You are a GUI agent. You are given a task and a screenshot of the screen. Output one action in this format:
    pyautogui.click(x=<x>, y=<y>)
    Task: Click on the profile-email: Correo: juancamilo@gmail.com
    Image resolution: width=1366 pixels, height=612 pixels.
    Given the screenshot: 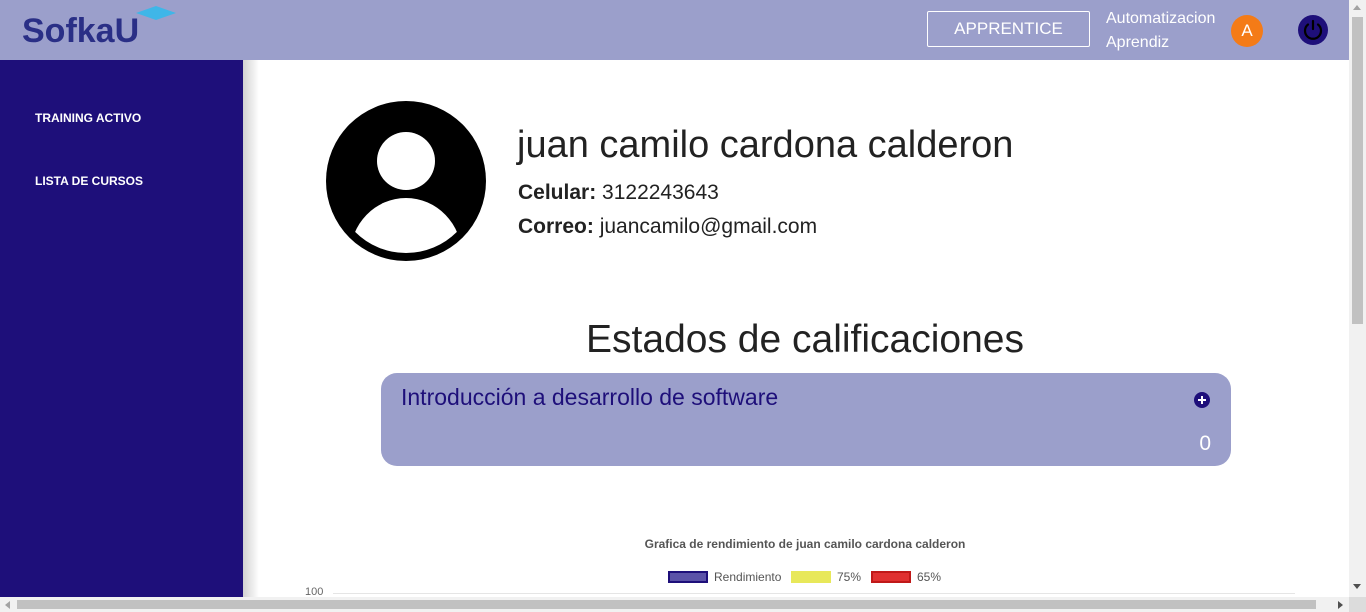 What is the action you would take?
    pyautogui.click(x=667, y=227)
    